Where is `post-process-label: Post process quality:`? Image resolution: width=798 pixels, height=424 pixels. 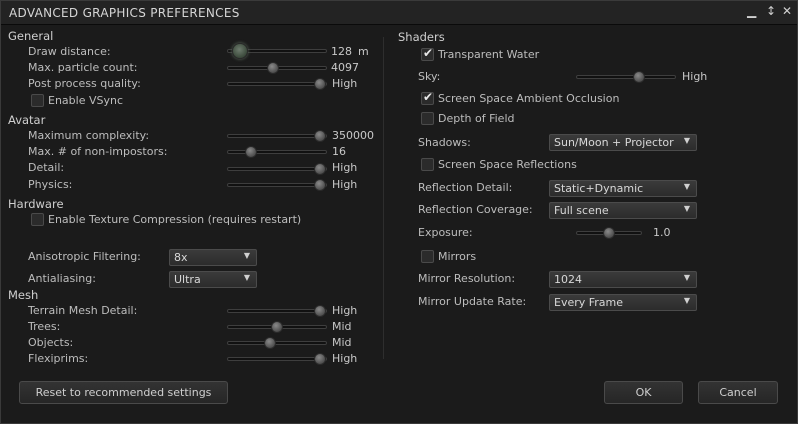 post-process-label: Post process quality: is located at coordinates (84, 83).